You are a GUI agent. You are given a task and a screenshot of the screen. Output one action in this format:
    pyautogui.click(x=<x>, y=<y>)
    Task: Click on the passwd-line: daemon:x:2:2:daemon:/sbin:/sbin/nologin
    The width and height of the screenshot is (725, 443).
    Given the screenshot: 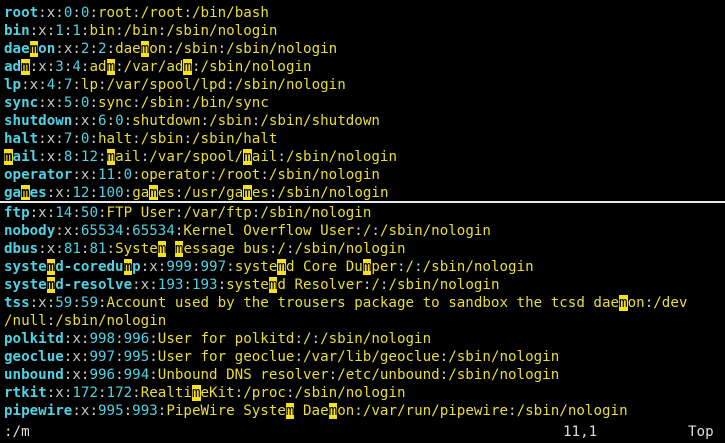 What is the action you would take?
    pyautogui.click(x=362, y=49)
    